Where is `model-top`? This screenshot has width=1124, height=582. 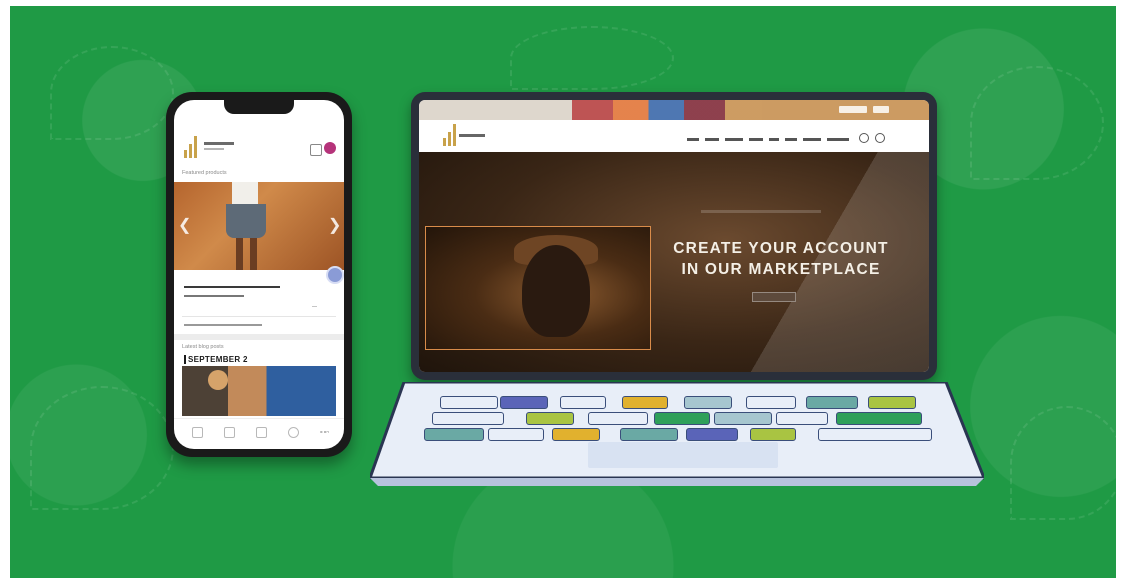 model-top is located at coordinates (245, 193).